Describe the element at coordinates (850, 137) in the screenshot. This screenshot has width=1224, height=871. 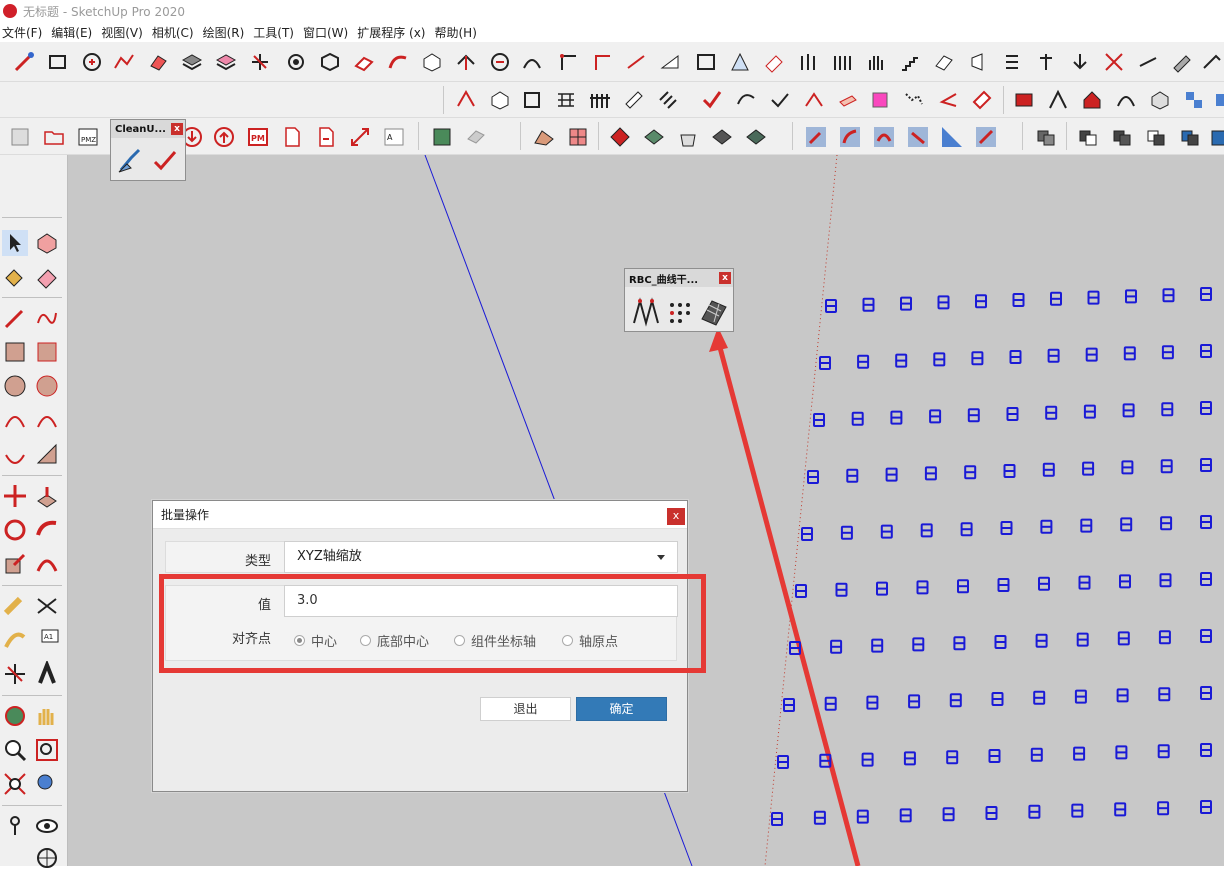
I see `curve-arrow-2-icon` at that location.